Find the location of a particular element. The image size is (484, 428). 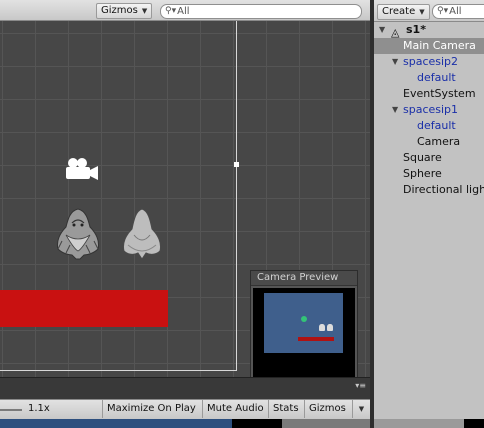

camera-preview-panel: Camera Preview is located at coordinates (304, 323).